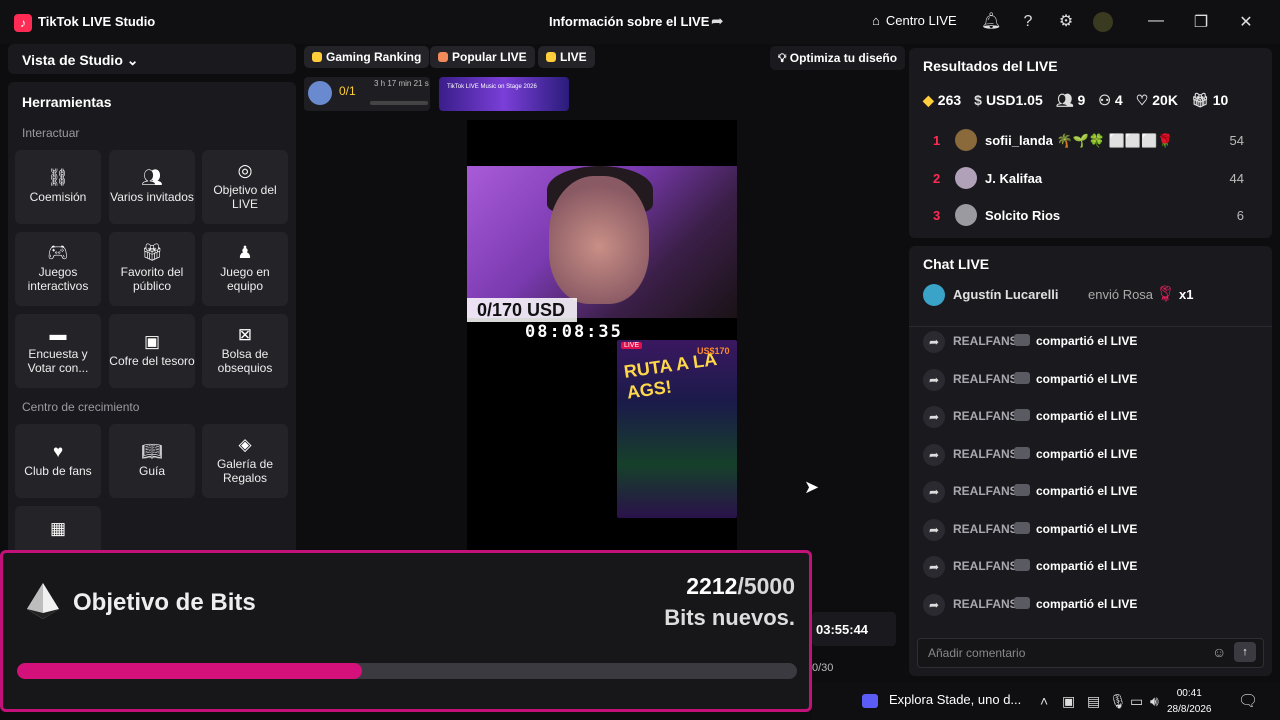 The height and width of the screenshot is (720, 1280). What do you see at coordinates (1136, 701) in the screenshot?
I see `network-icon: ▭` at bounding box center [1136, 701].